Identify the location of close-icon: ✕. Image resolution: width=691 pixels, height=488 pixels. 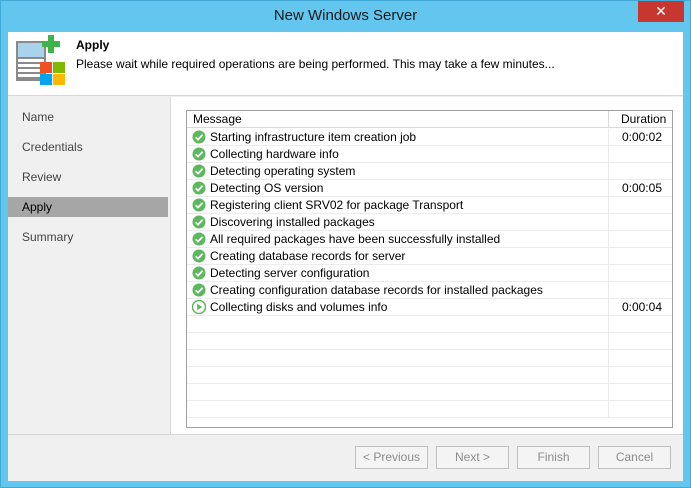
(661, 11).